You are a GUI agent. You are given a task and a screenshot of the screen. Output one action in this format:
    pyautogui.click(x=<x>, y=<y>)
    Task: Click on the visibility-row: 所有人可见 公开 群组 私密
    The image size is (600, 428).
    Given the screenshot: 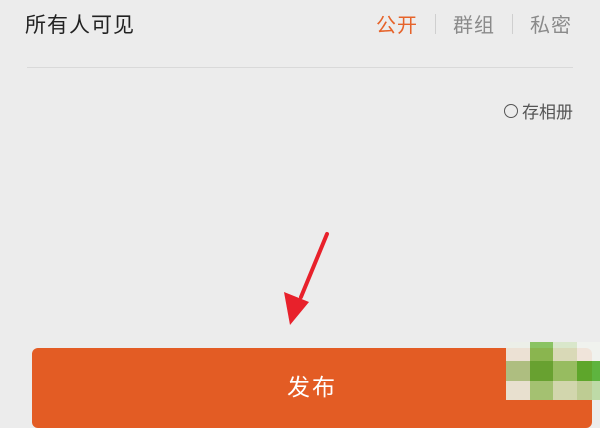 What is the action you would take?
    pyautogui.click(x=300, y=25)
    